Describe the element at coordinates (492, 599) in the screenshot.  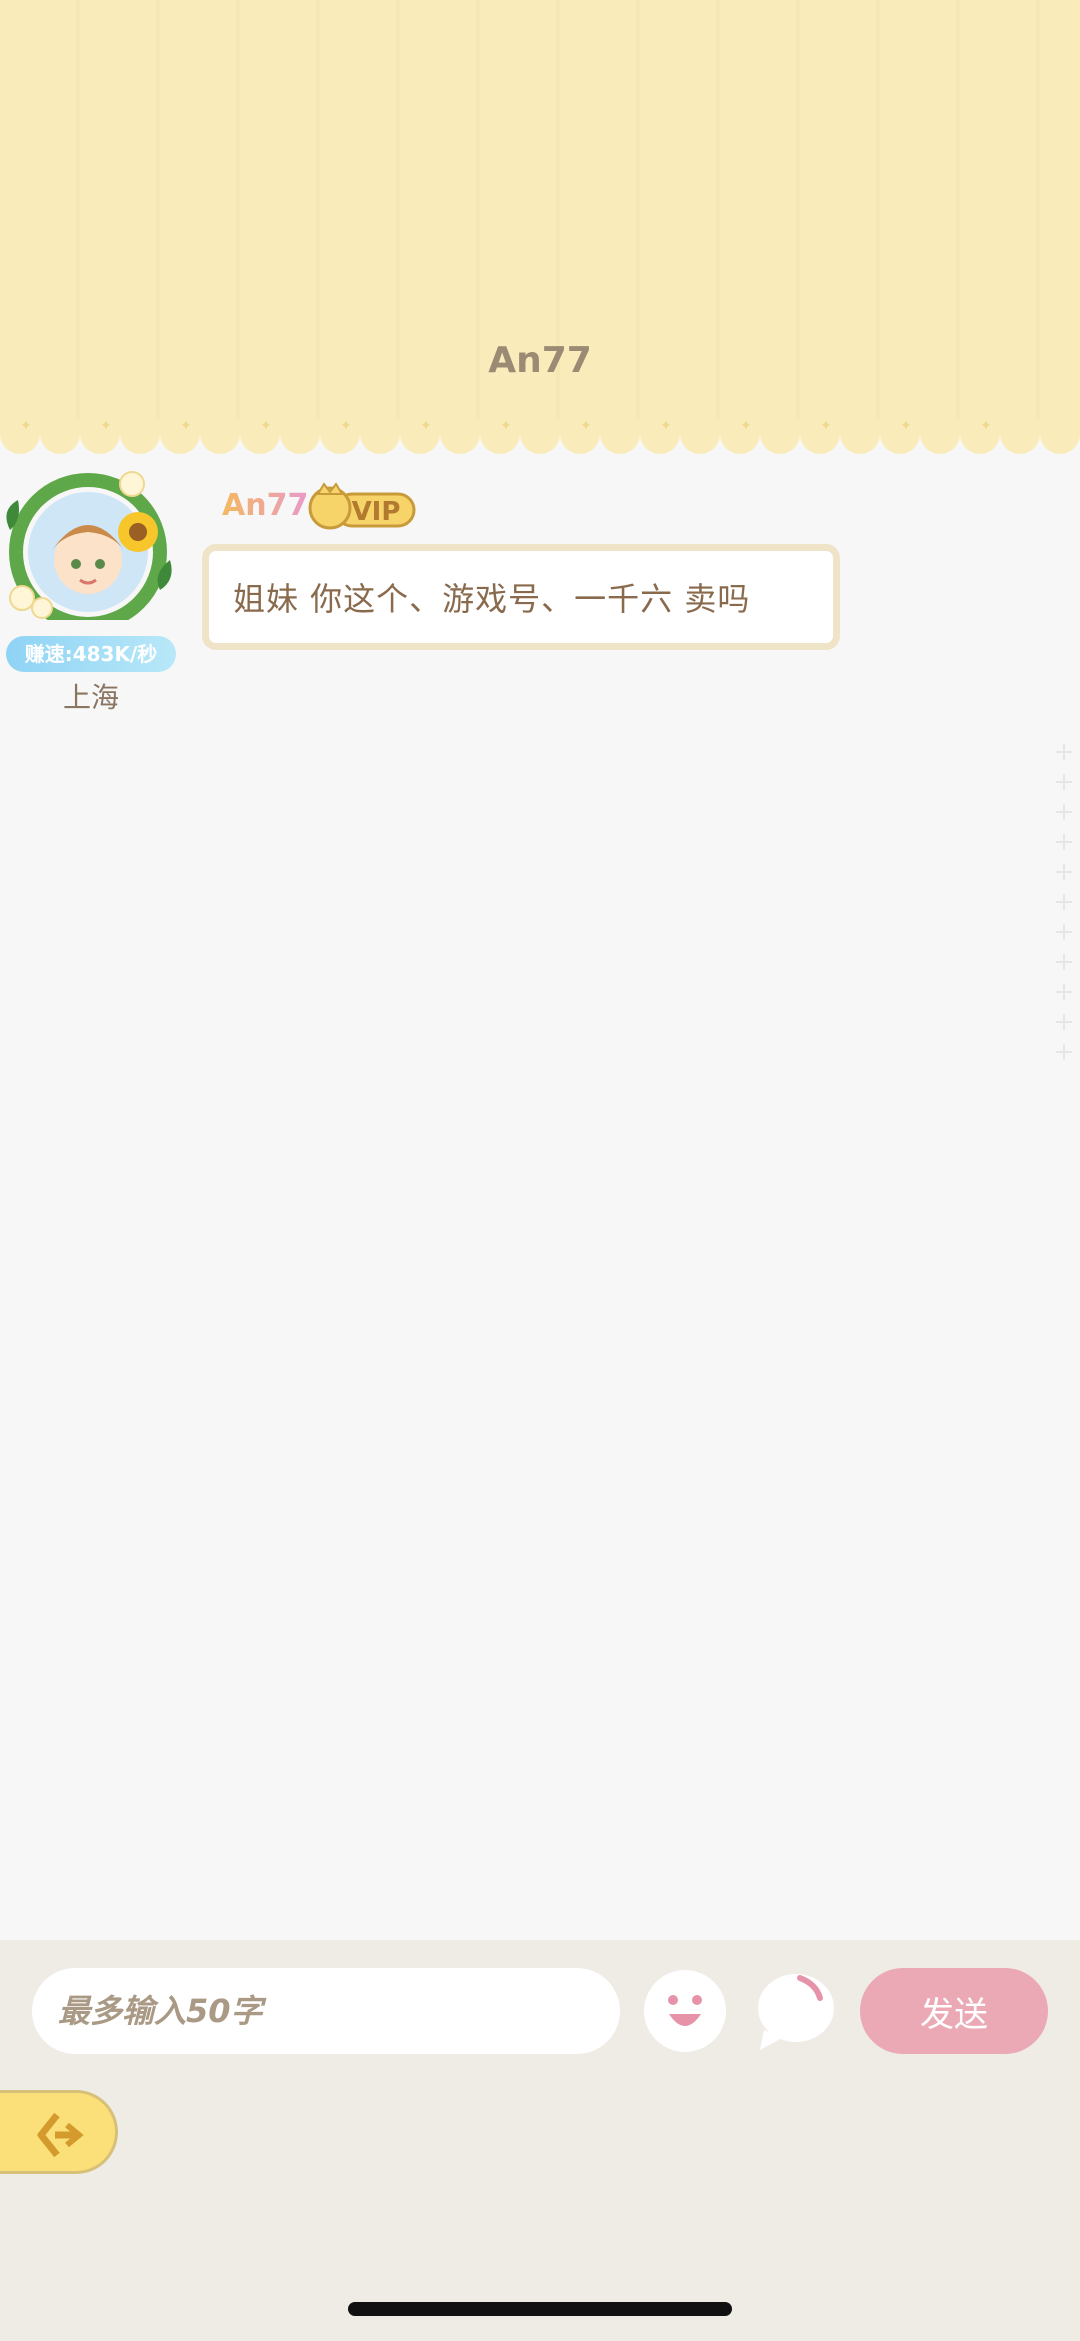
I see `message-text: 姐妹 你这个、游戏号、一千六 卖吗` at that location.